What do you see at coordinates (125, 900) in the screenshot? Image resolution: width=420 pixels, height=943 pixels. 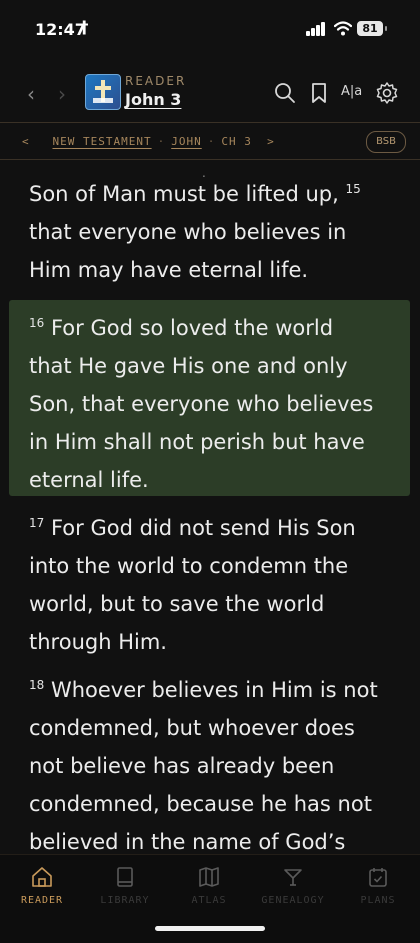 I see `tab-label: LIBRARY` at bounding box center [125, 900].